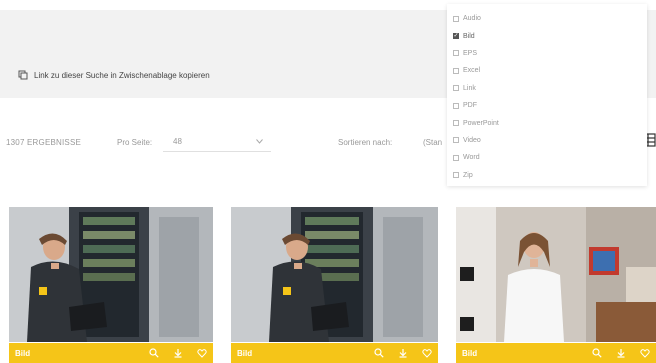 This screenshot has height=363, width=656. What do you see at coordinates (481, 123) in the screenshot?
I see `filter-option-label: PowerPoint` at bounding box center [481, 123].